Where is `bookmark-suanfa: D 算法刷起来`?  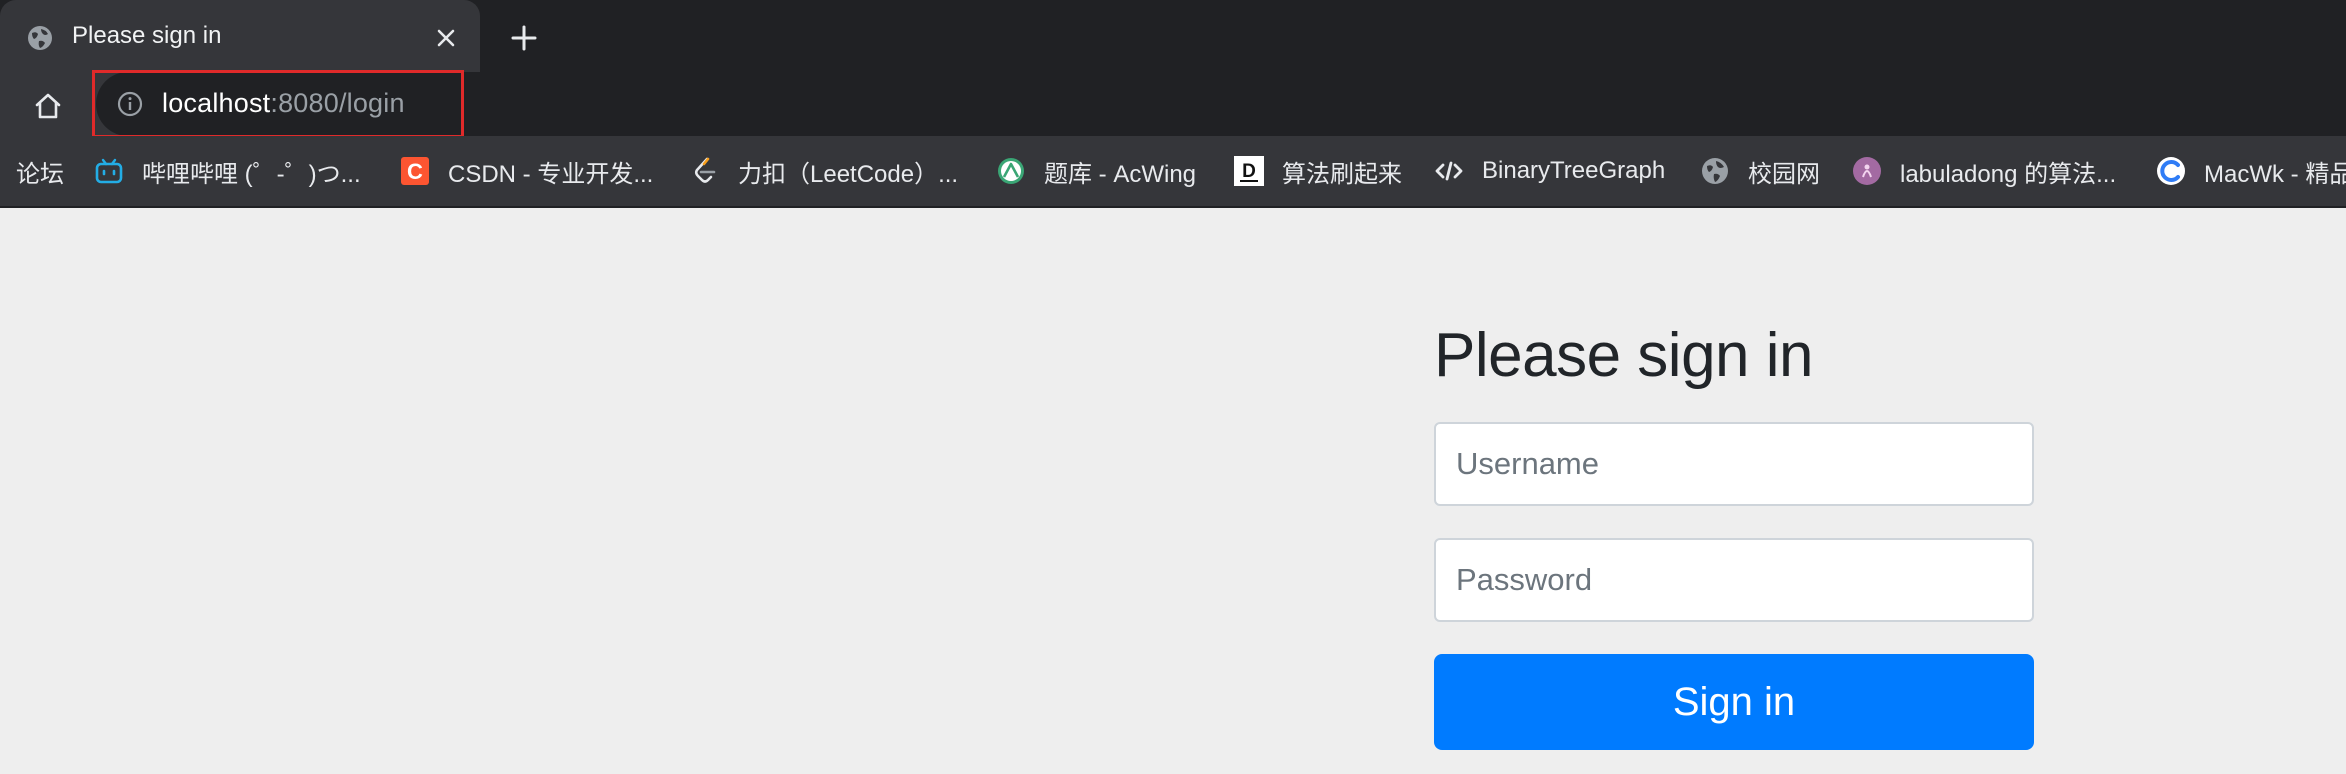 bookmark-suanfa: D 算法刷起来 is located at coordinates (1318, 171).